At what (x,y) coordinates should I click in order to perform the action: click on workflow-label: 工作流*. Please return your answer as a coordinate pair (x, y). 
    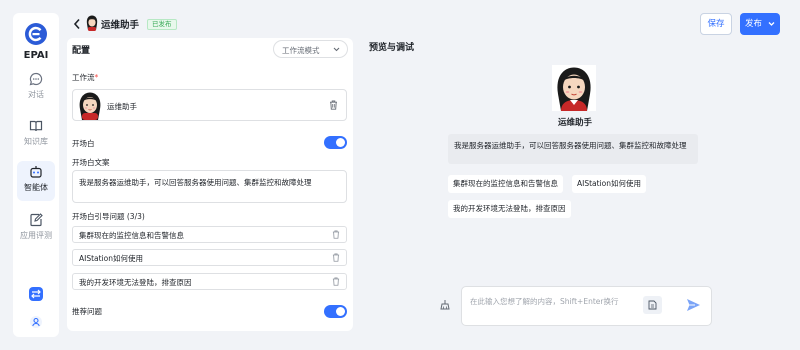
    Looking at the image, I should click on (85, 77).